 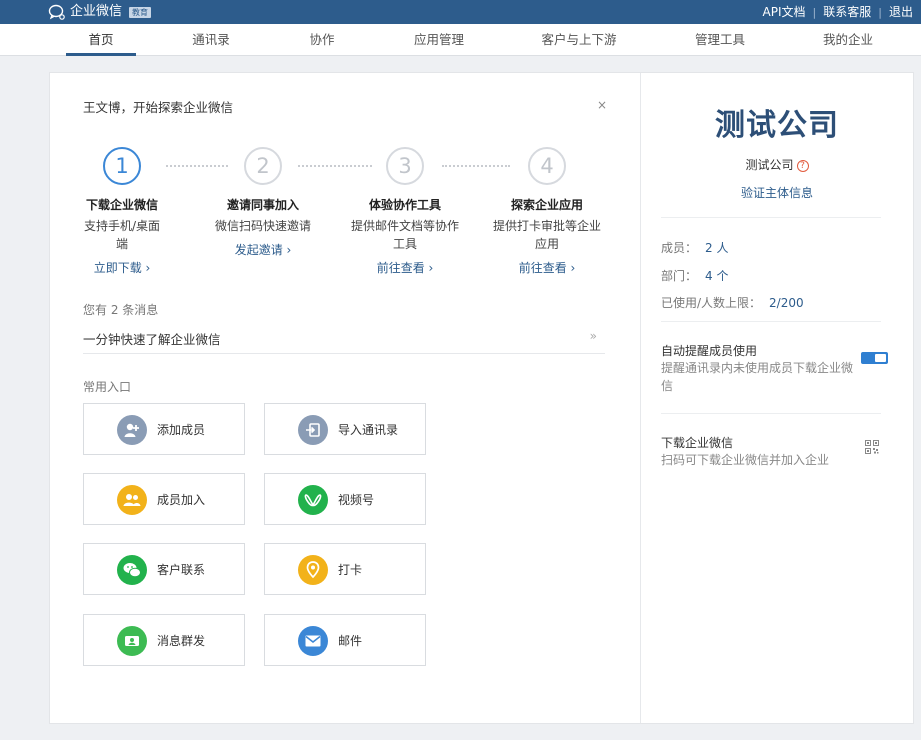 What do you see at coordinates (404, 205) in the screenshot?
I see `step-3-title: 体验协作工具` at bounding box center [404, 205].